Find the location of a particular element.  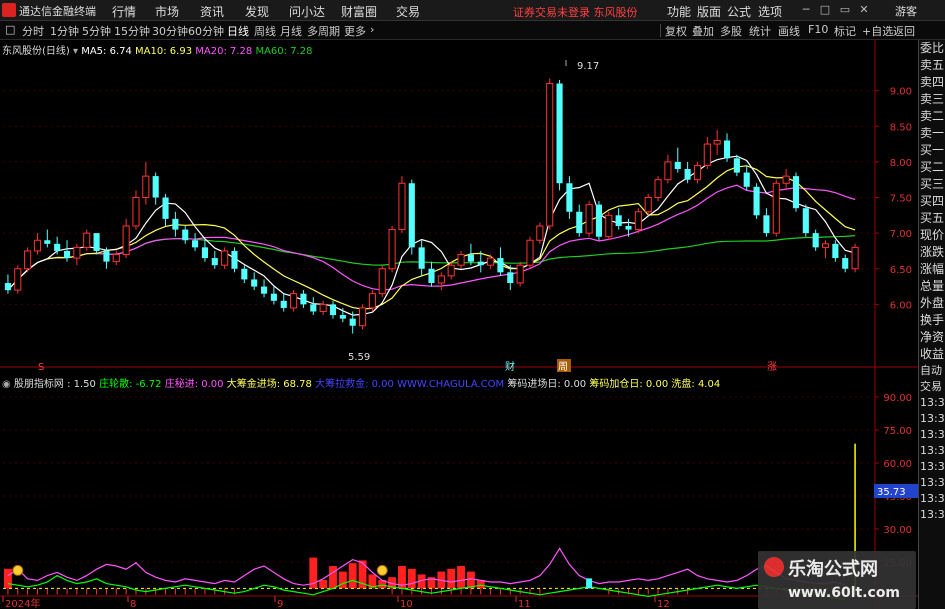

menu-hangqing: 行情 is located at coordinates (124, 11).